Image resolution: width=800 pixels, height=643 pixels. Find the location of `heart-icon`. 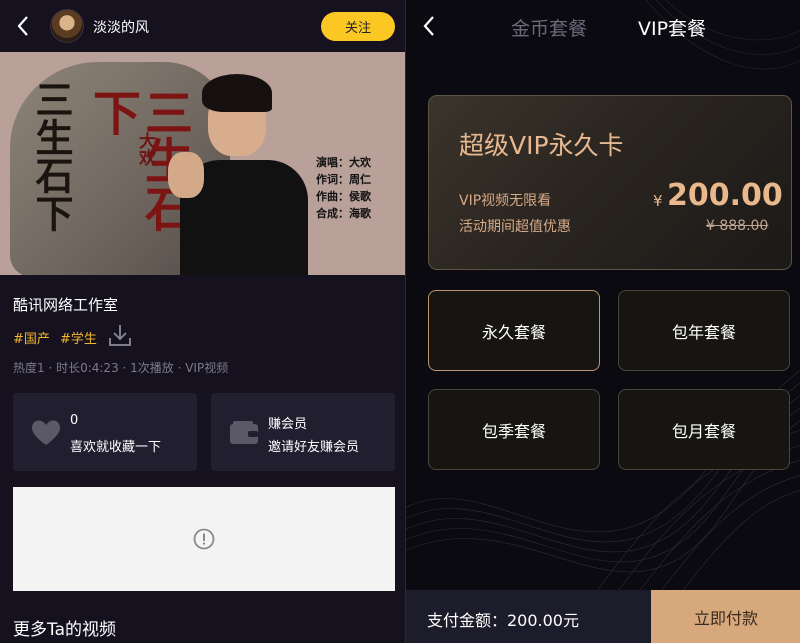

heart-icon is located at coordinates (46, 432).